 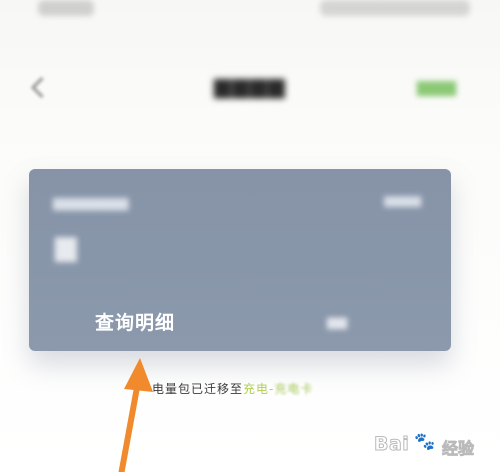 I want to click on arrow-shaft, so click(x=129, y=425).